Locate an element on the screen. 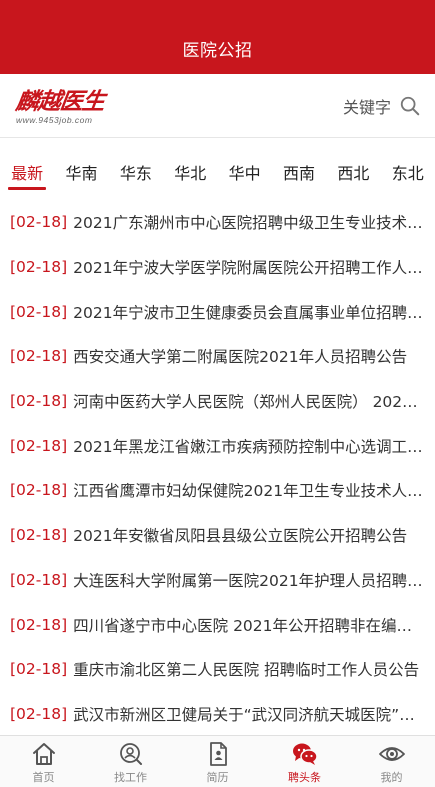 The width and height of the screenshot is (435, 787). find-job-icon is located at coordinates (130, 754).